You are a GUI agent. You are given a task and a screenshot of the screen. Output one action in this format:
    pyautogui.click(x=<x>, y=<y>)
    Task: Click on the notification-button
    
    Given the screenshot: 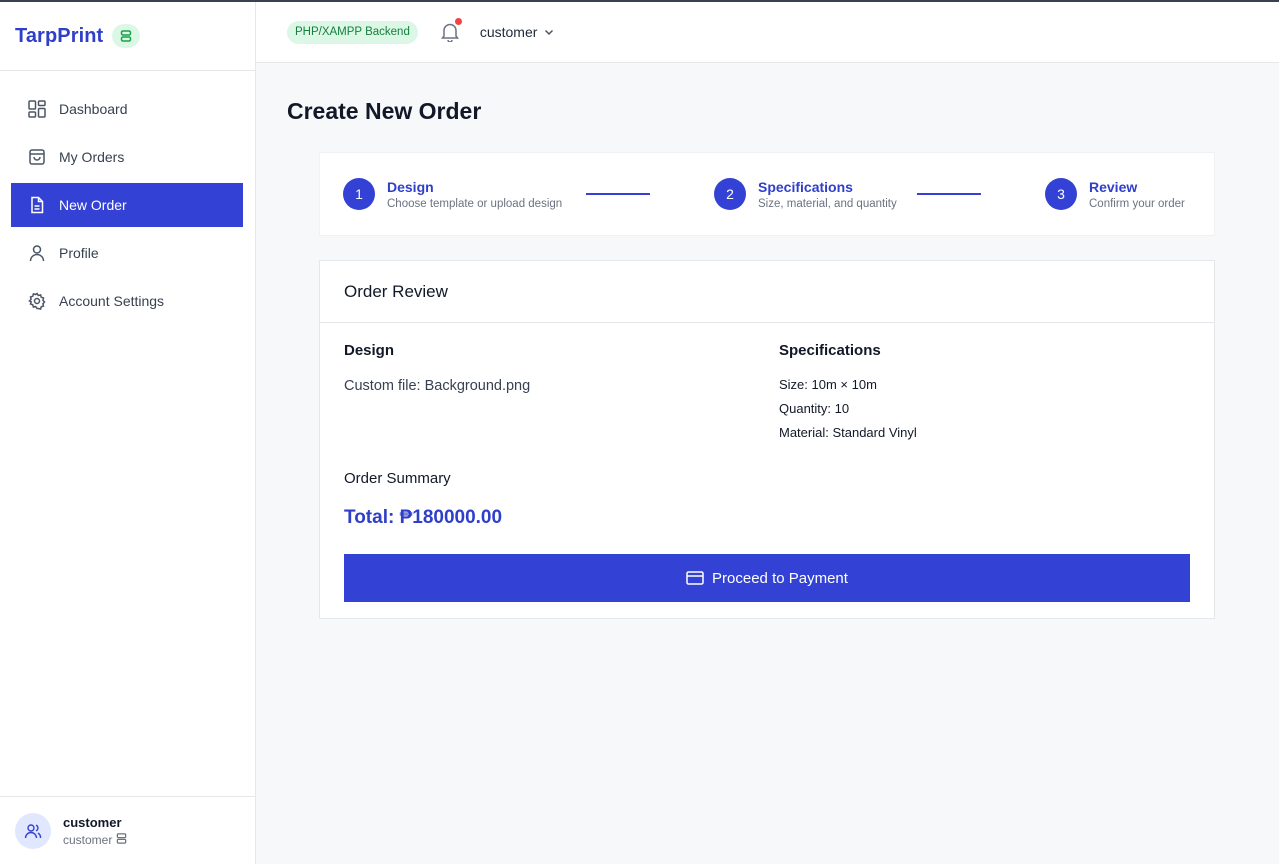 What is the action you would take?
    pyautogui.click(x=450, y=30)
    